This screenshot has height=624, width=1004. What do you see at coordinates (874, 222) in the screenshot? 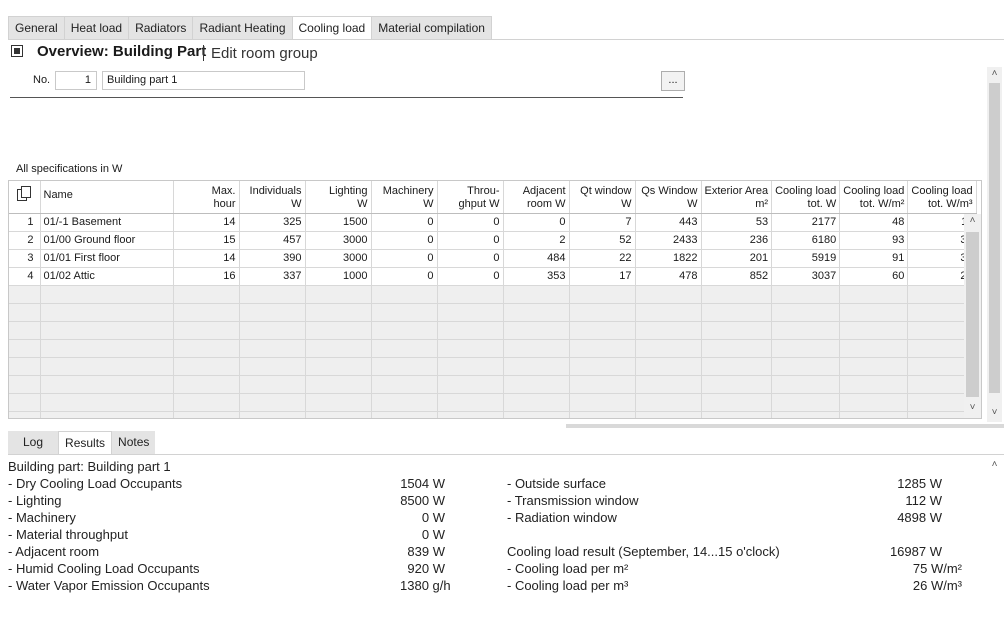
I see `table-cell: 48` at bounding box center [874, 222].